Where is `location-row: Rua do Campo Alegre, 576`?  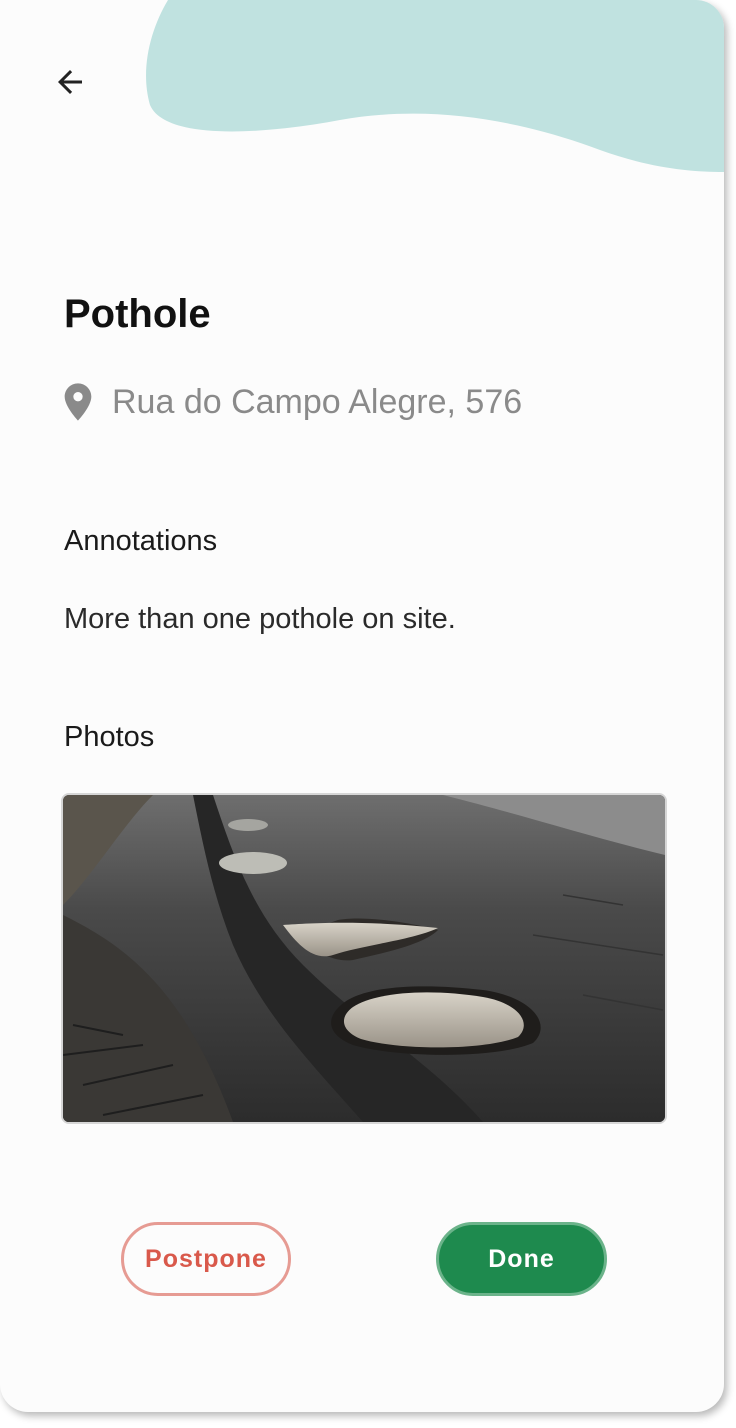
location-row: Rua do Campo Alegre, 576 is located at coordinates (292, 402).